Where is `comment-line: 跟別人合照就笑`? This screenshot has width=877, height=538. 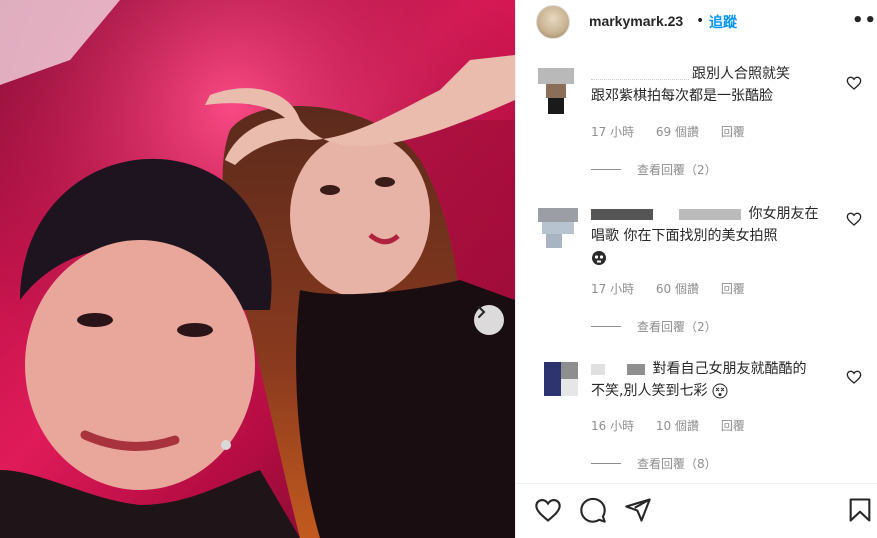
comment-line: 跟別人合照就笑 is located at coordinates (741, 74).